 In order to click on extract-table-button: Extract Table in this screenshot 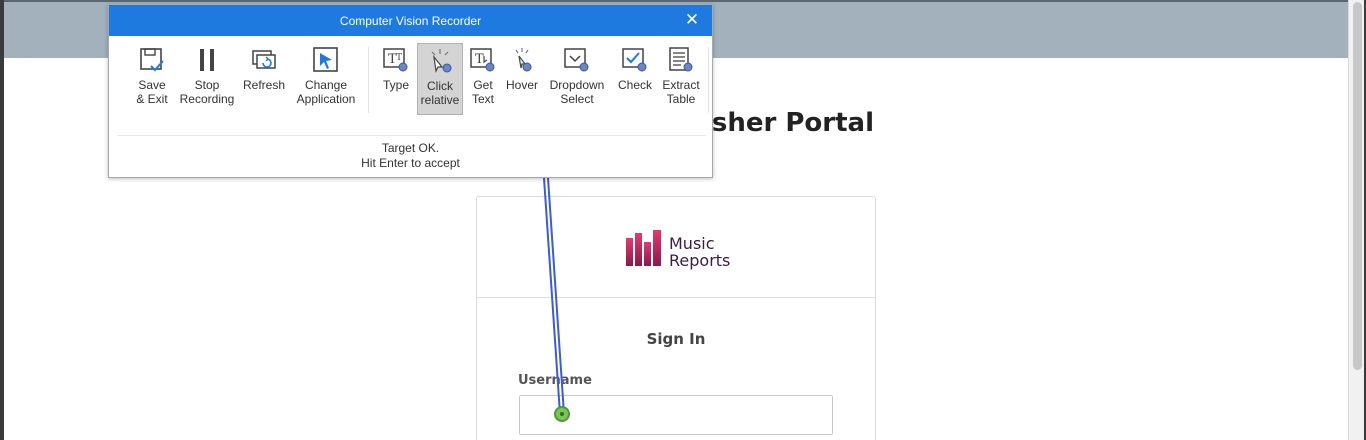, I will do `click(681, 79)`.